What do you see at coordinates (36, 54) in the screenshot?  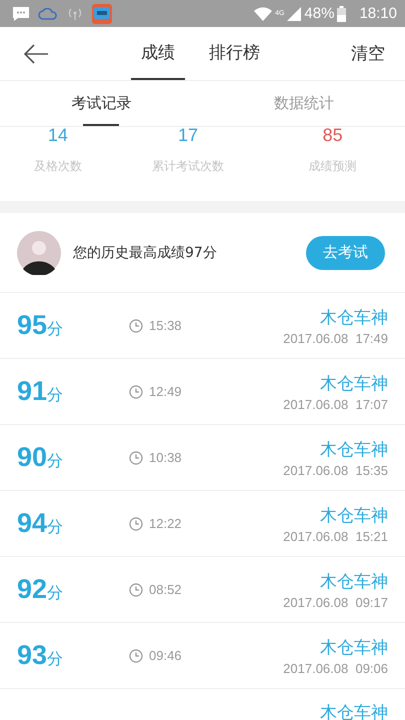 I see `back-arrow-icon` at bounding box center [36, 54].